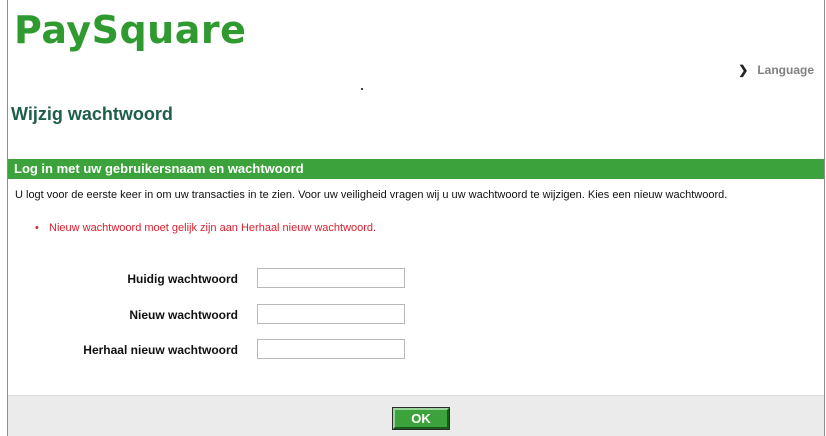  What do you see at coordinates (331, 314) in the screenshot?
I see `new-password-input` at bounding box center [331, 314].